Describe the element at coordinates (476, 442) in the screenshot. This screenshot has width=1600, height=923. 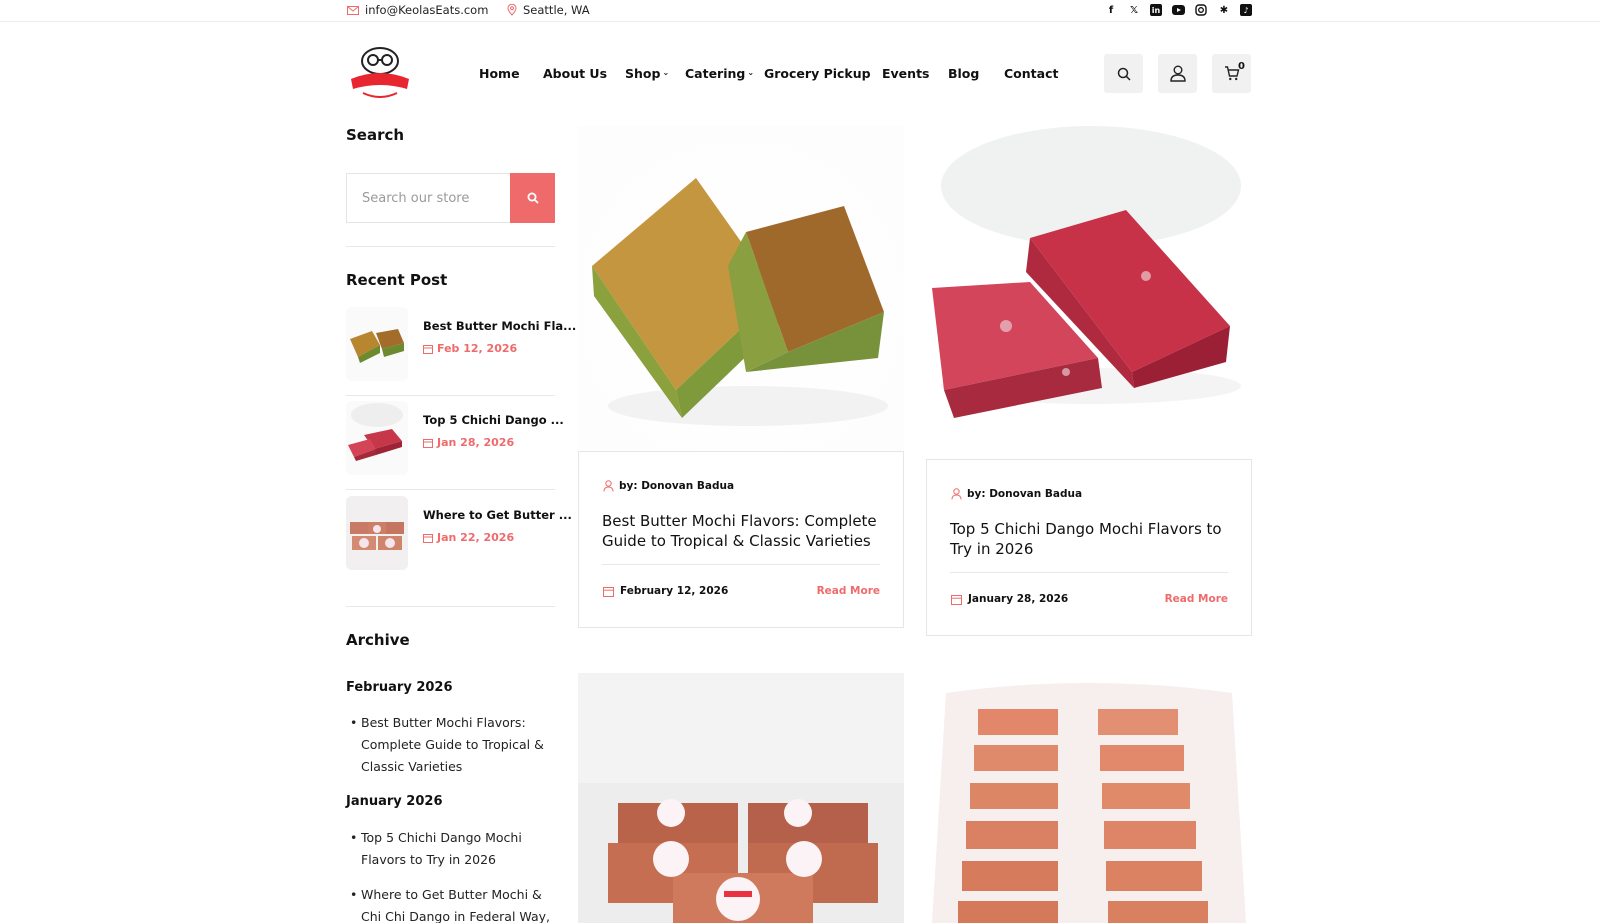
I see `recent-post-date-text: Jan 28, 2026` at that location.